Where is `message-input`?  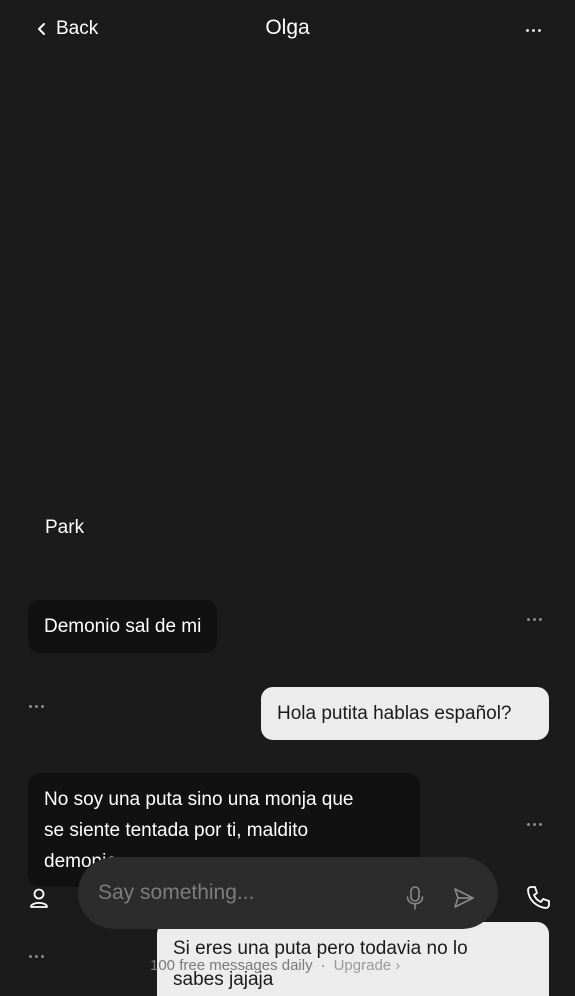
message-input is located at coordinates (243, 893).